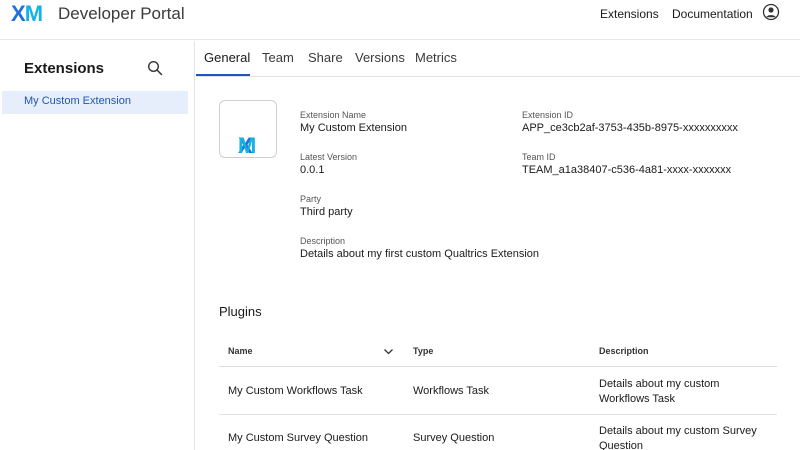 Image resolution: width=800 pixels, height=450 pixels. What do you see at coordinates (659, 391) in the screenshot?
I see `plugin-description: Details about my custom Workflows Task` at bounding box center [659, 391].